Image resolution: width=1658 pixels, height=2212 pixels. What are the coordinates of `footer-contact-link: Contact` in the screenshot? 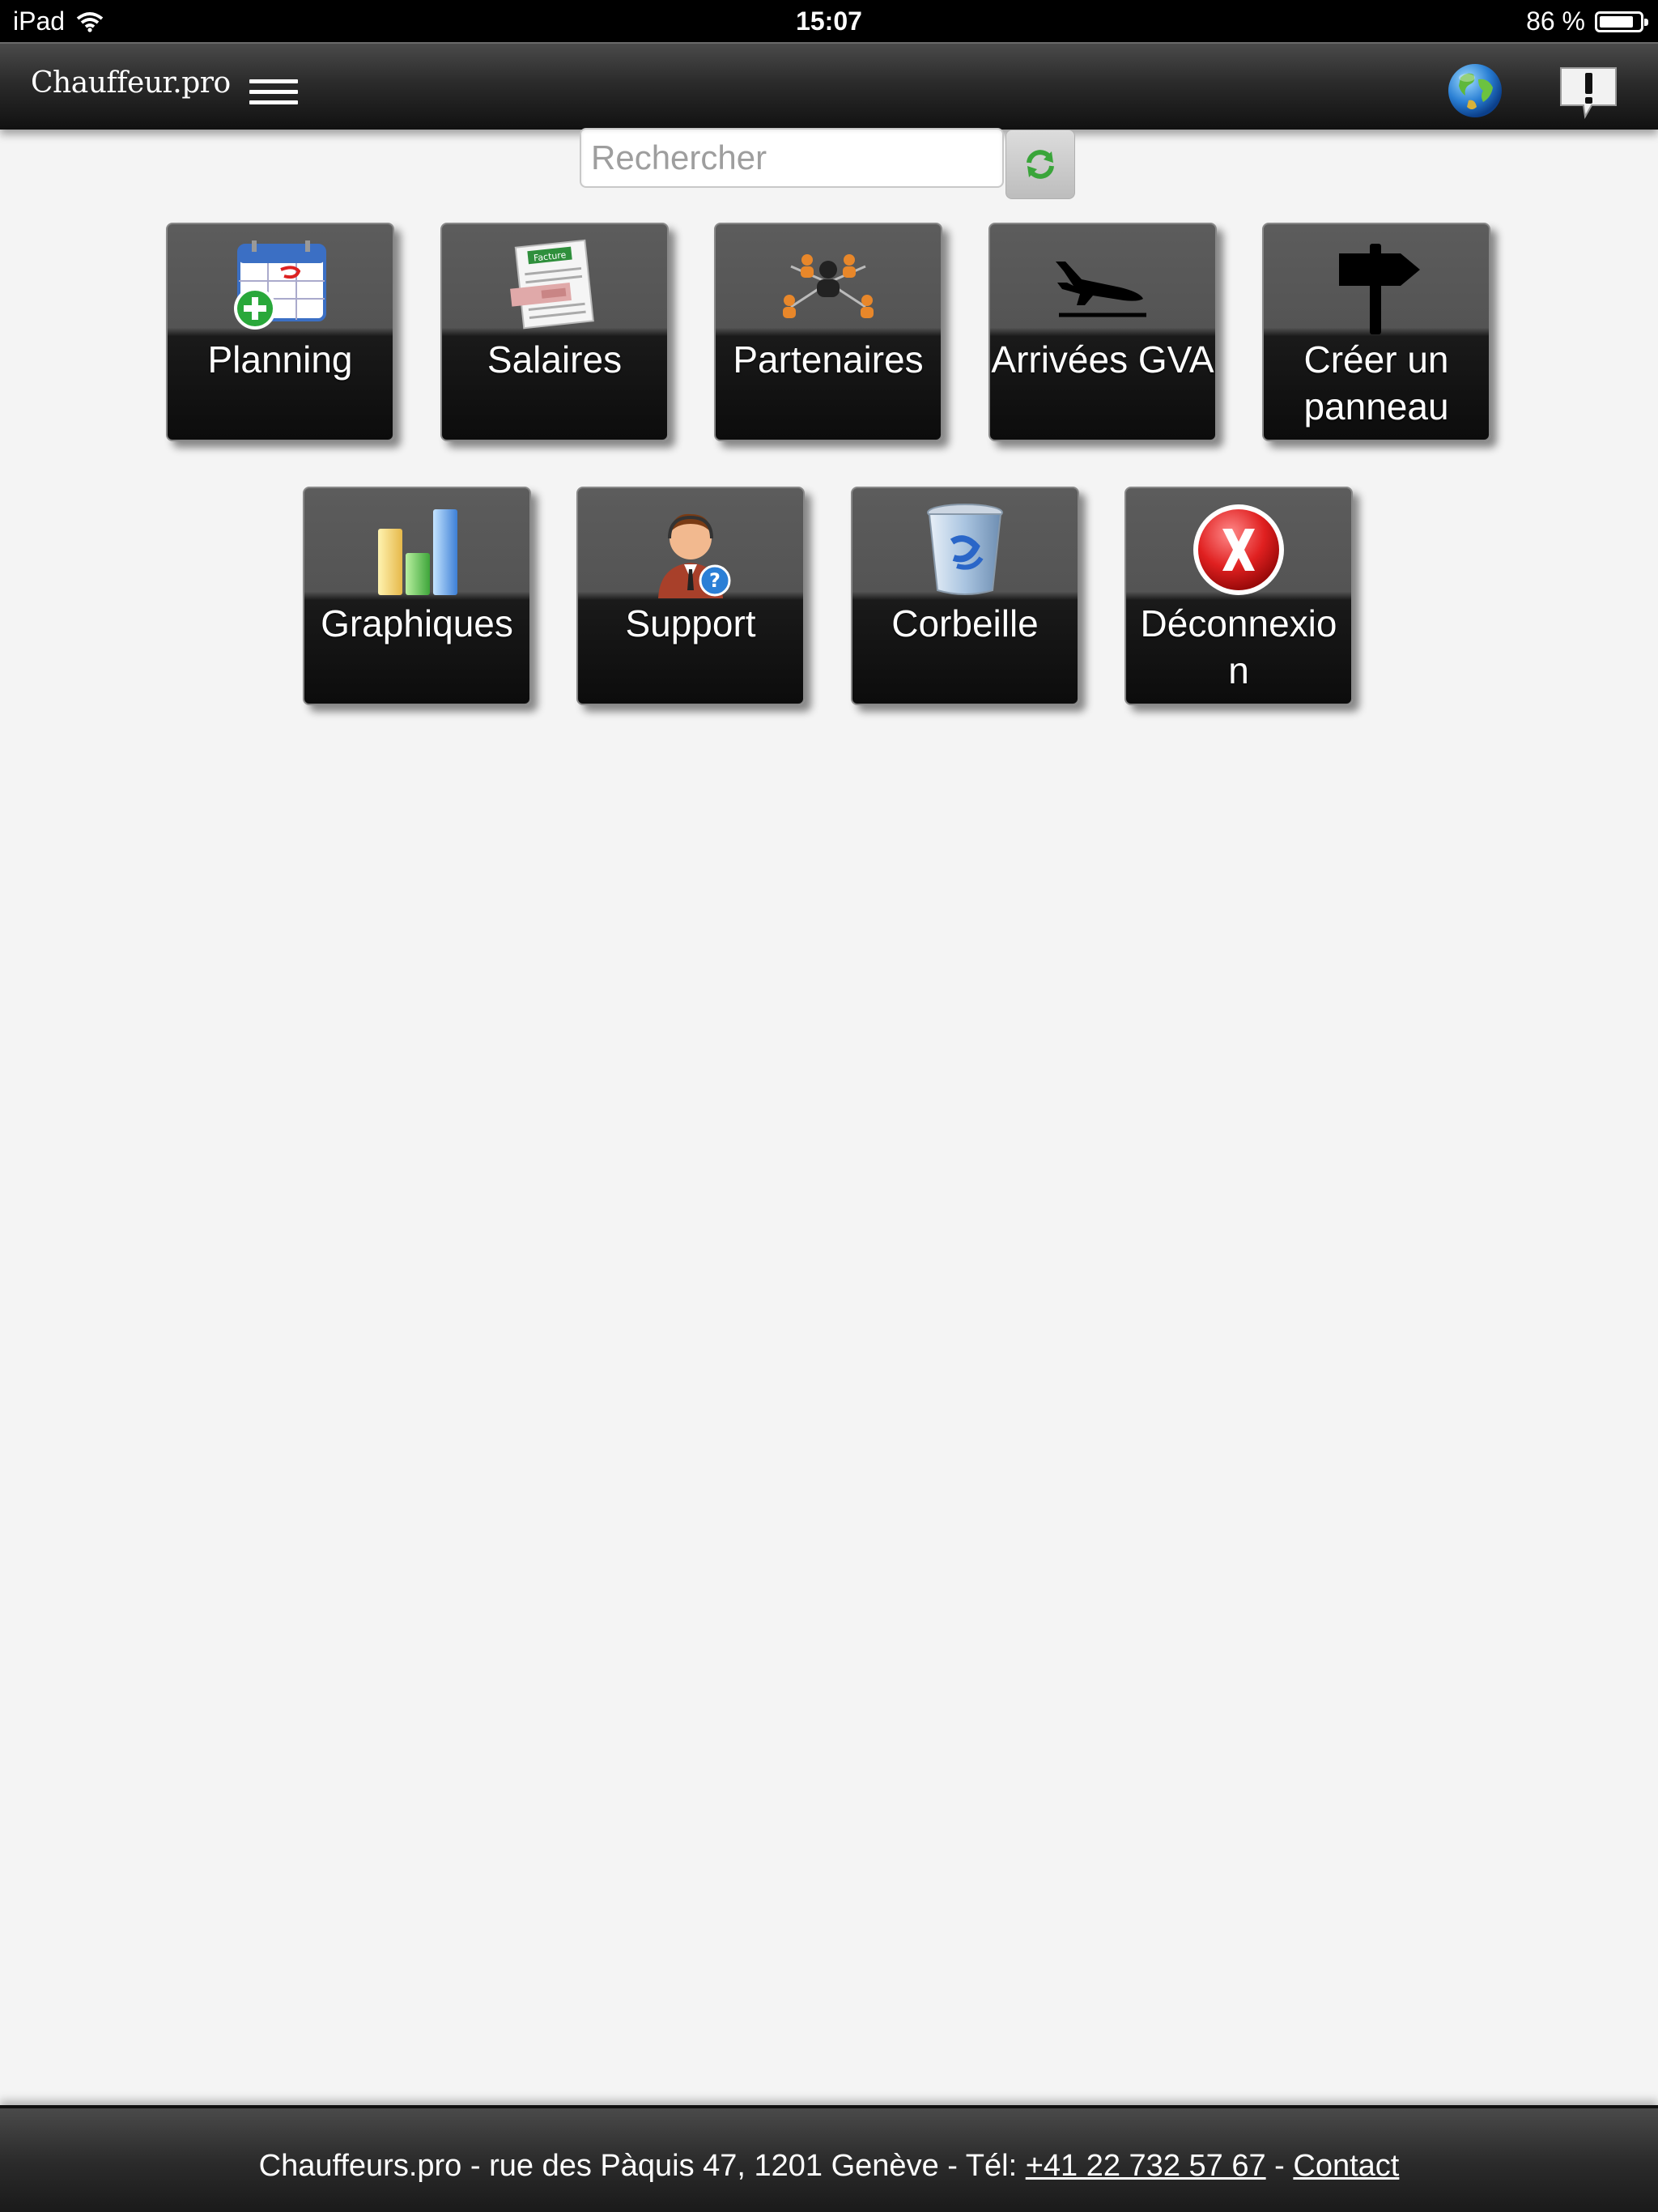 It's located at (1346, 2166).